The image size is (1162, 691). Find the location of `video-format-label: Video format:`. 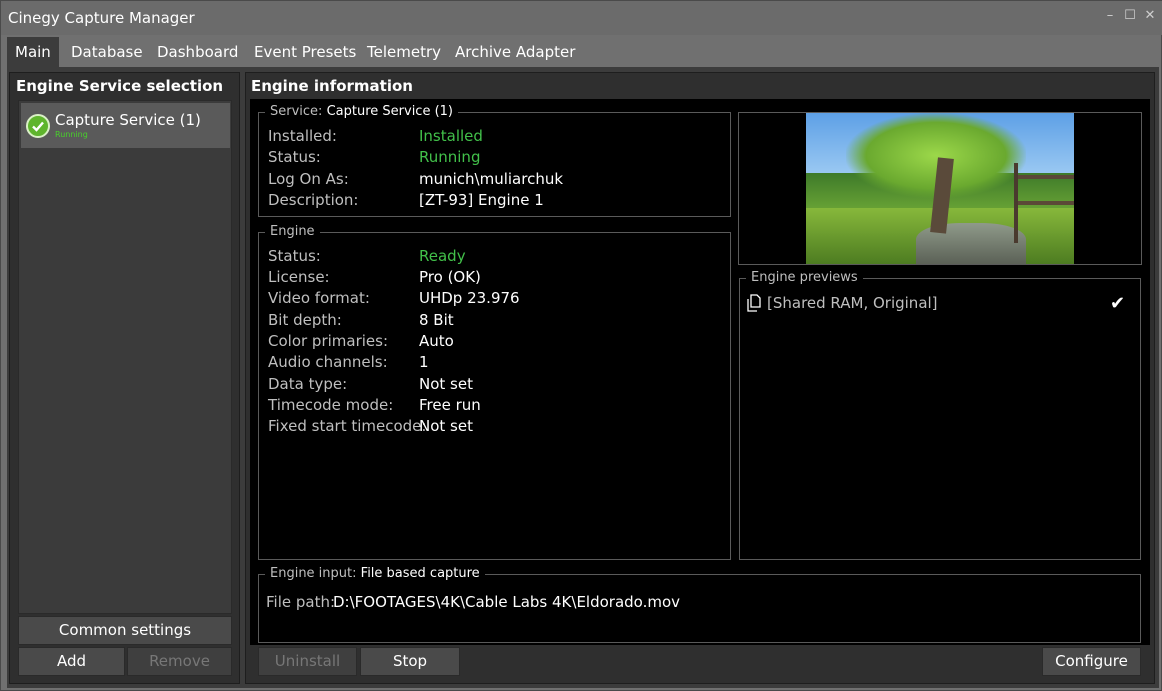

video-format-label: Video format: is located at coordinates (319, 298).